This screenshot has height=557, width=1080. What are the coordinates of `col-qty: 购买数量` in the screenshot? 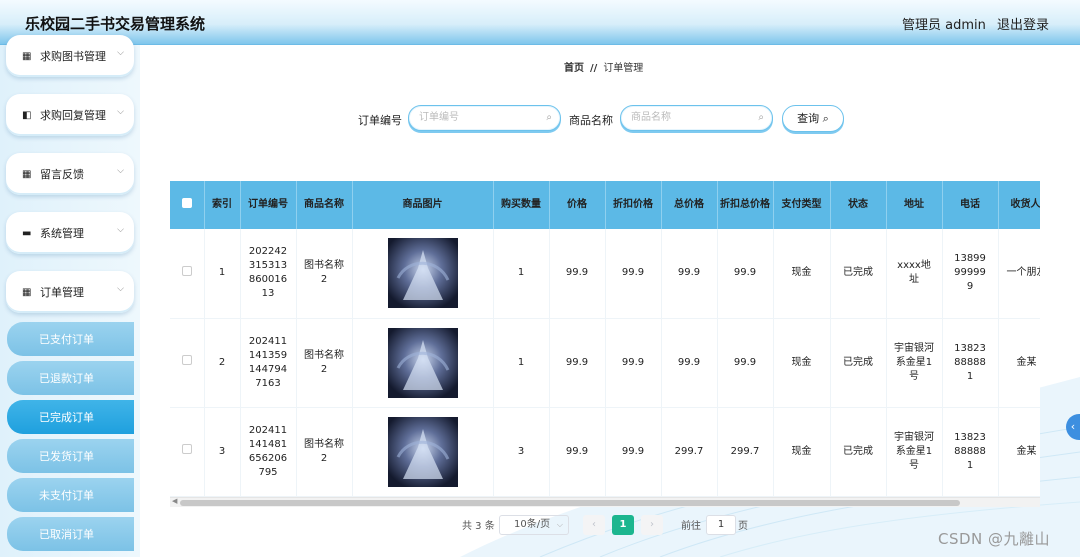 It's located at (521, 205).